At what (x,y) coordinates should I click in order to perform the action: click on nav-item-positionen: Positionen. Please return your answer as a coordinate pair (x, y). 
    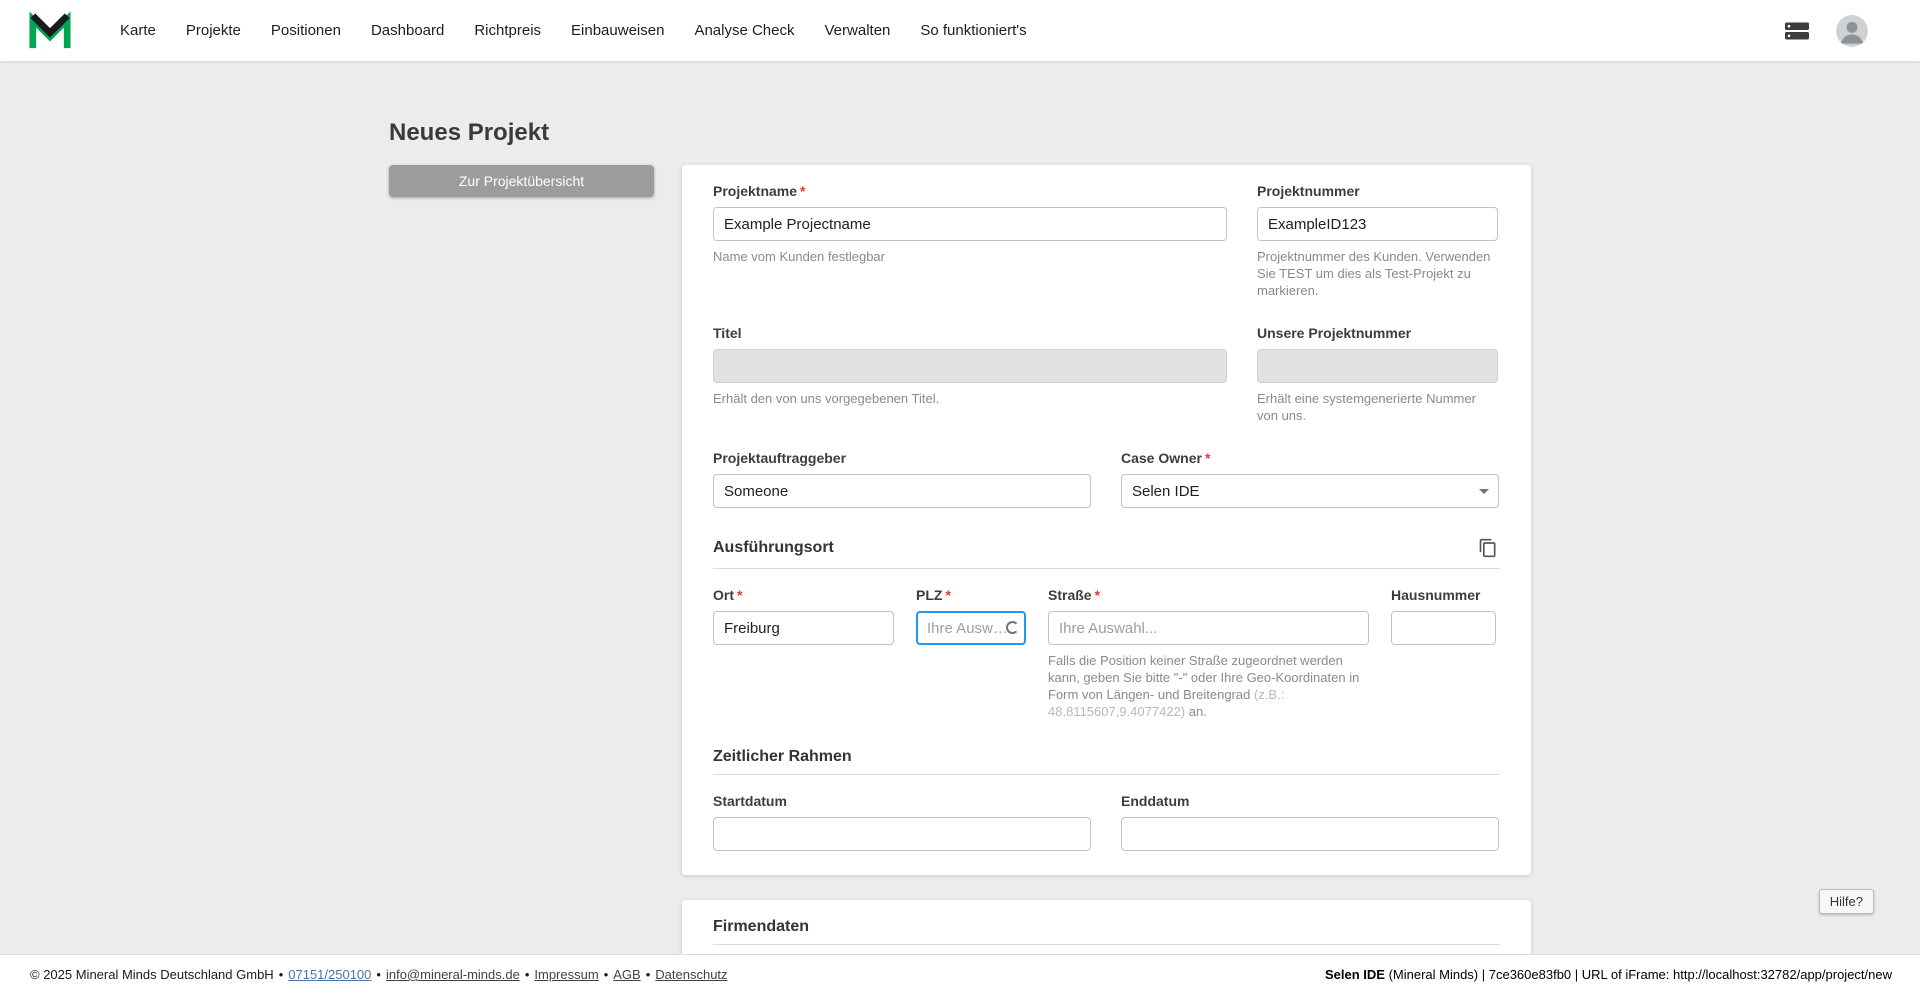
    Looking at the image, I should click on (306, 30).